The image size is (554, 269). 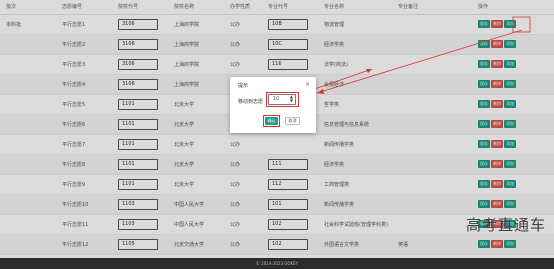 What do you see at coordinates (282, 99) in the screenshot?
I see `volunteer-number-stepper: 10 ▲ ▼` at bounding box center [282, 99].